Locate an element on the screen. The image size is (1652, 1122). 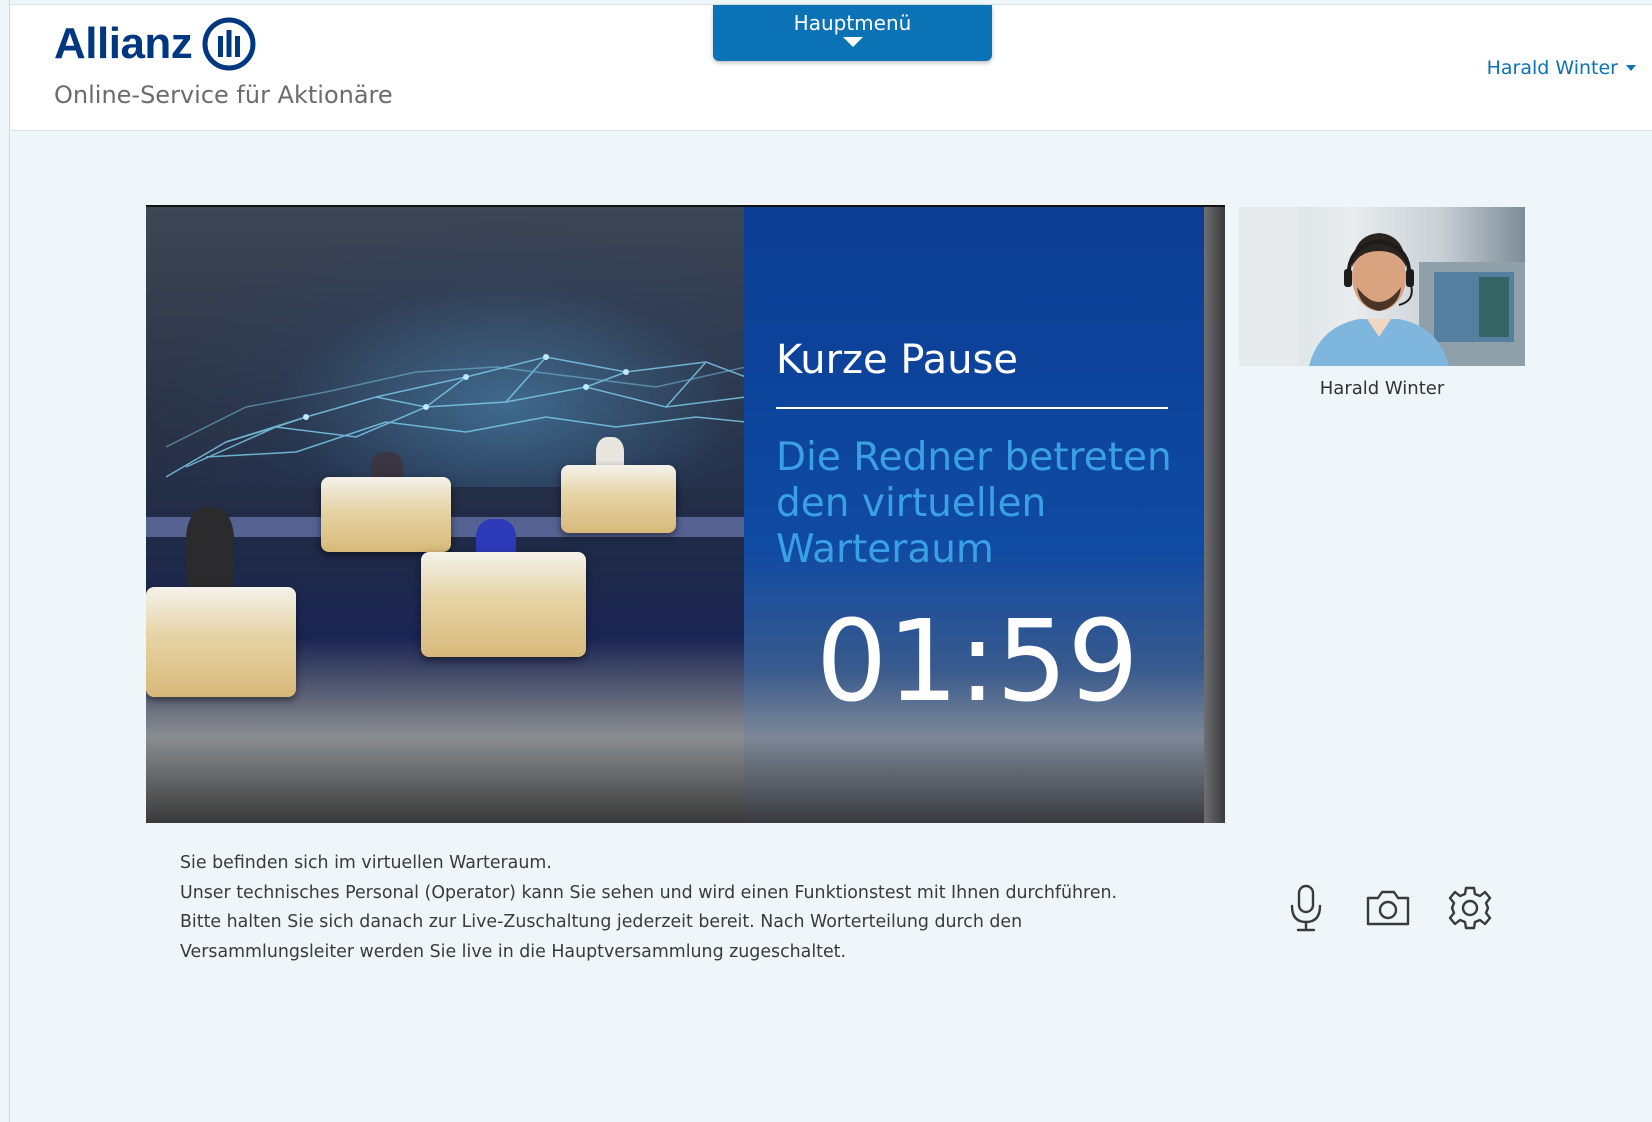
countdown-timer: 01:59 is located at coordinates (977, 662).